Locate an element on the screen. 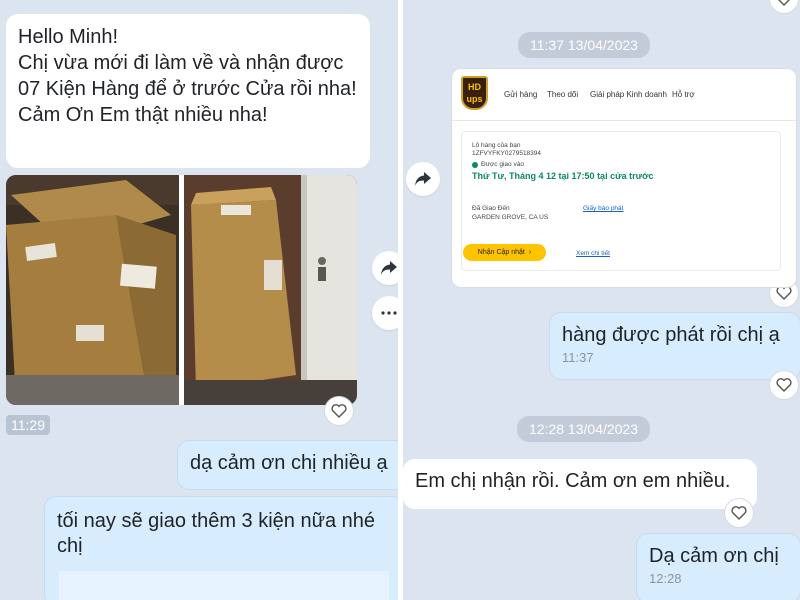 This screenshot has width=800, height=600. photo-timestamp: 11:29 is located at coordinates (28, 425).